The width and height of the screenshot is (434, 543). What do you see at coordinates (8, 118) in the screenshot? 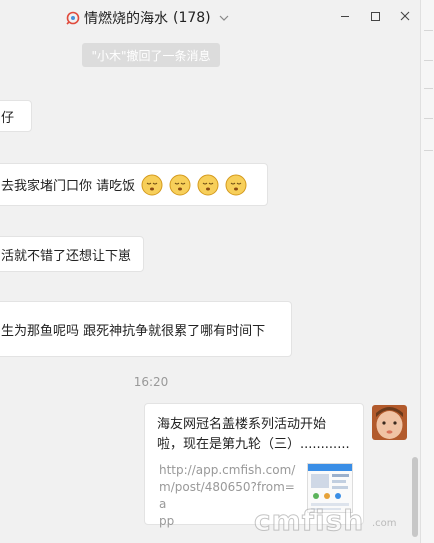
I see `message-text: 仔` at bounding box center [8, 118].